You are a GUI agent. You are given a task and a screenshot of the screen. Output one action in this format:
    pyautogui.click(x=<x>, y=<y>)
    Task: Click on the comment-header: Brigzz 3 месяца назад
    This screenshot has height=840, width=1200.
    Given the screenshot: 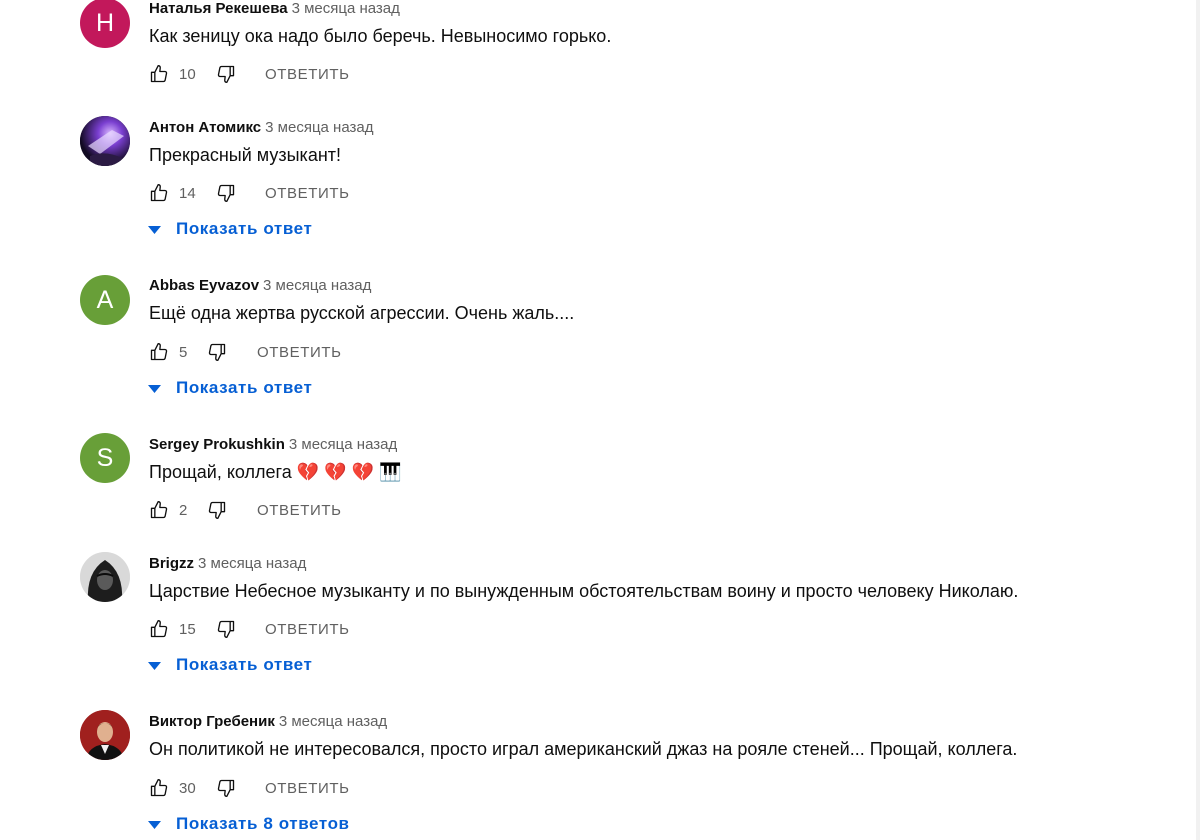 What is the action you would take?
    pyautogui.click(x=227, y=564)
    